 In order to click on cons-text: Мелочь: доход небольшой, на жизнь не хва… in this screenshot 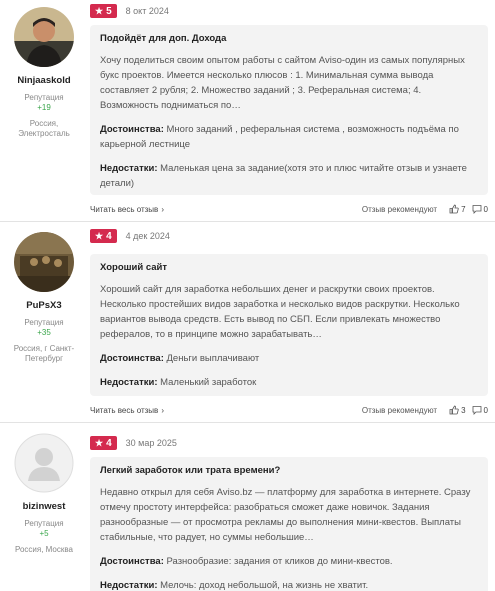, I will do `click(264, 585)`.